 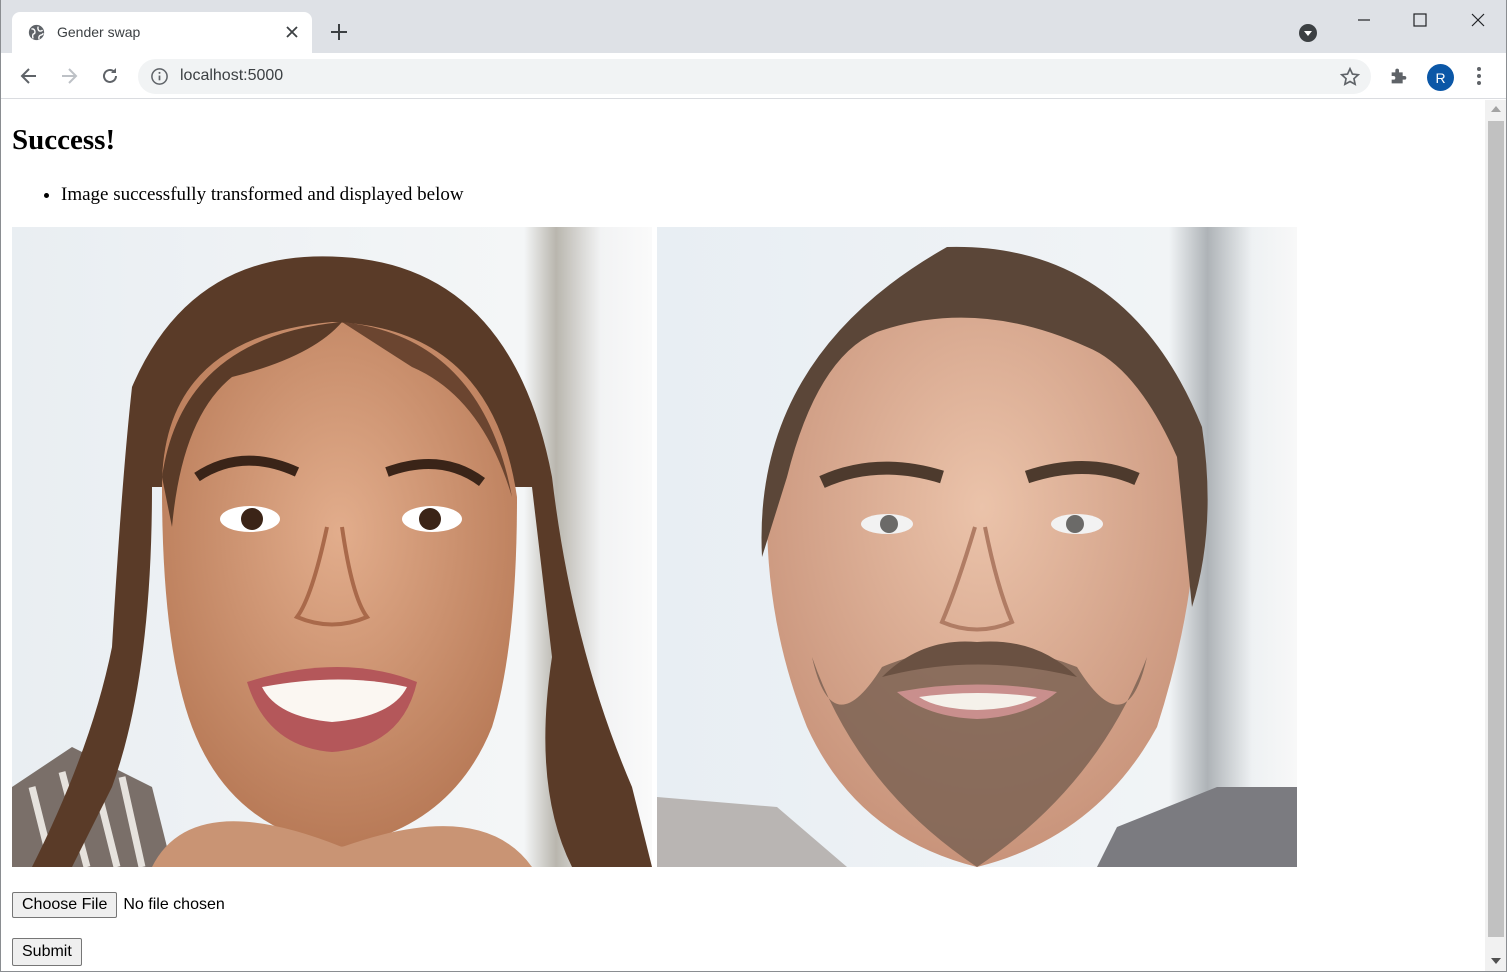 What do you see at coordinates (1479, 76) in the screenshot?
I see `kebab-menu-icon` at bounding box center [1479, 76].